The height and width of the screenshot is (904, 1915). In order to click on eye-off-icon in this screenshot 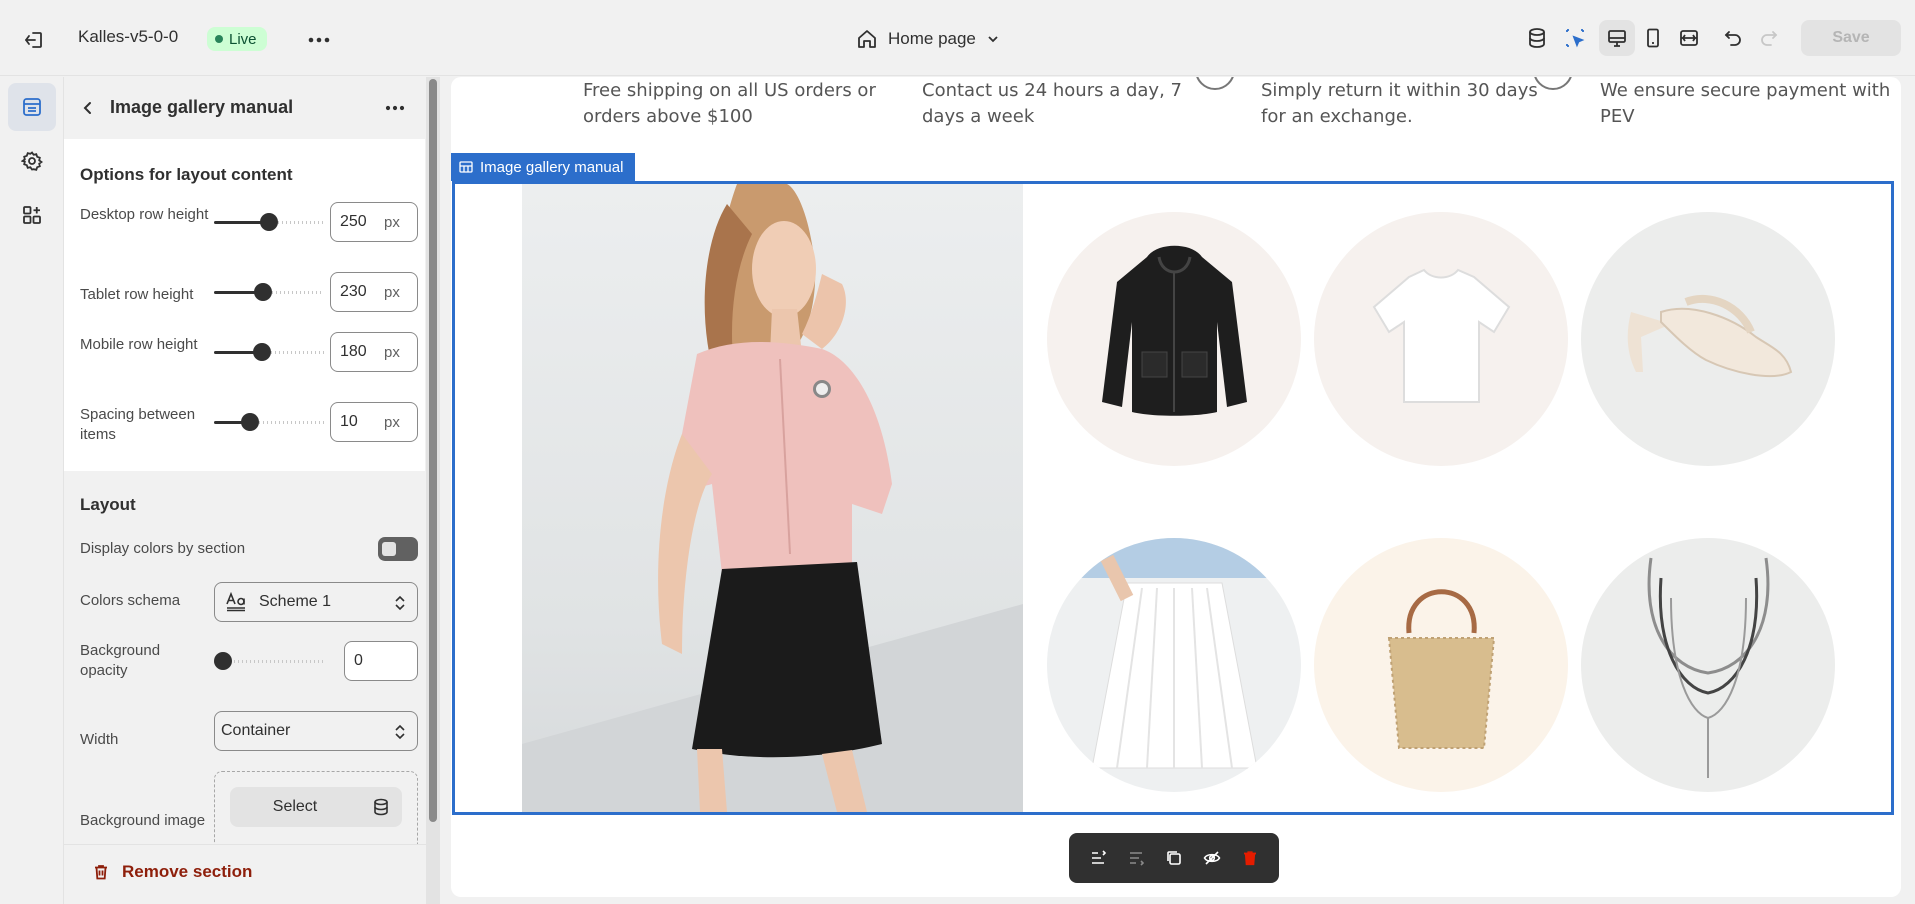, I will do `click(1212, 858)`.